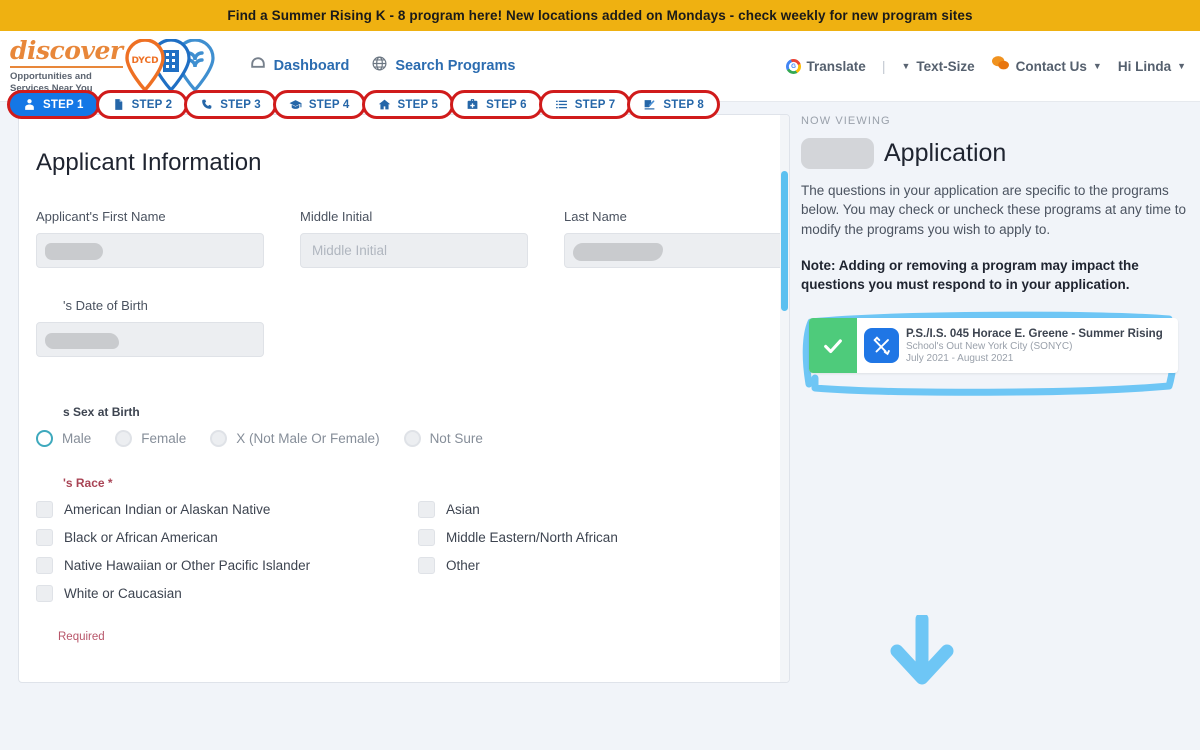 Image resolution: width=1200 pixels, height=750 pixels. I want to click on nav-search-programs: Search Programs, so click(443, 66).